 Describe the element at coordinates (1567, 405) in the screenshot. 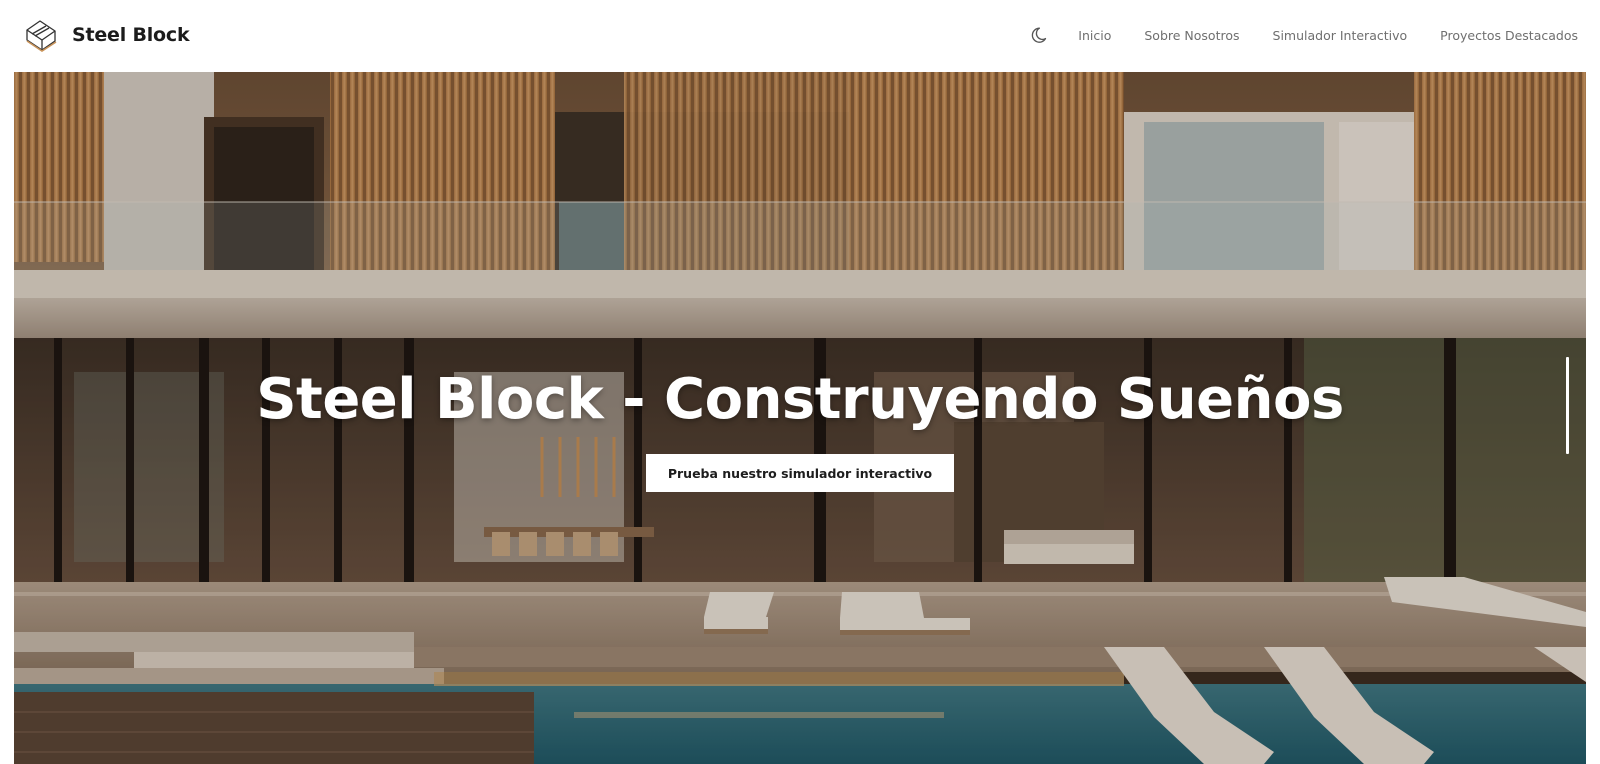

I see `scroll-indicator` at that location.